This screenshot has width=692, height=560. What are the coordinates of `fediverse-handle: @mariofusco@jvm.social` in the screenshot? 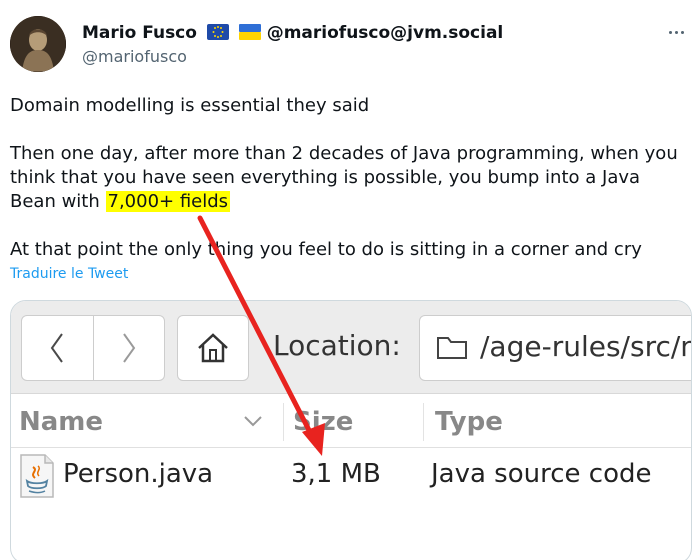 It's located at (385, 33).